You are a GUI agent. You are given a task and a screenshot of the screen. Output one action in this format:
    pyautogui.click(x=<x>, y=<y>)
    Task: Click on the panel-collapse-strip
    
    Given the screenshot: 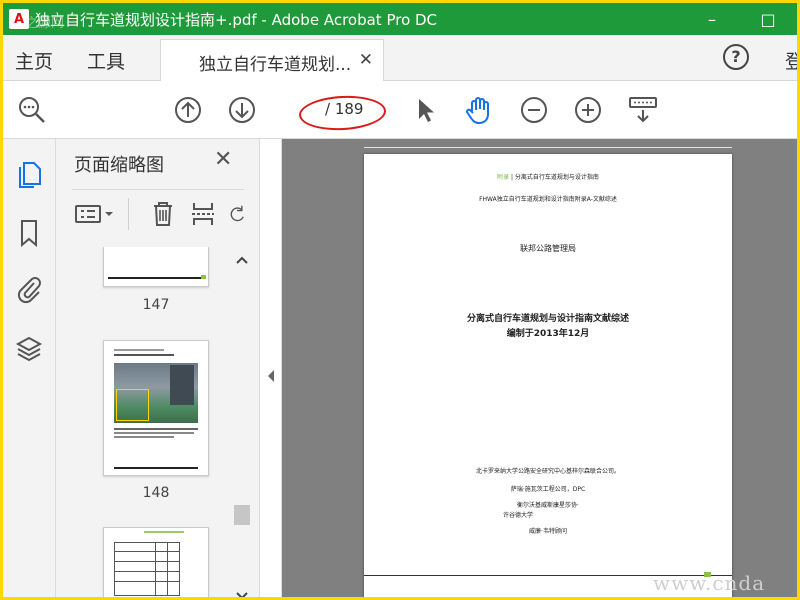 What is the action you would take?
    pyautogui.click(x=271, y=368)
    